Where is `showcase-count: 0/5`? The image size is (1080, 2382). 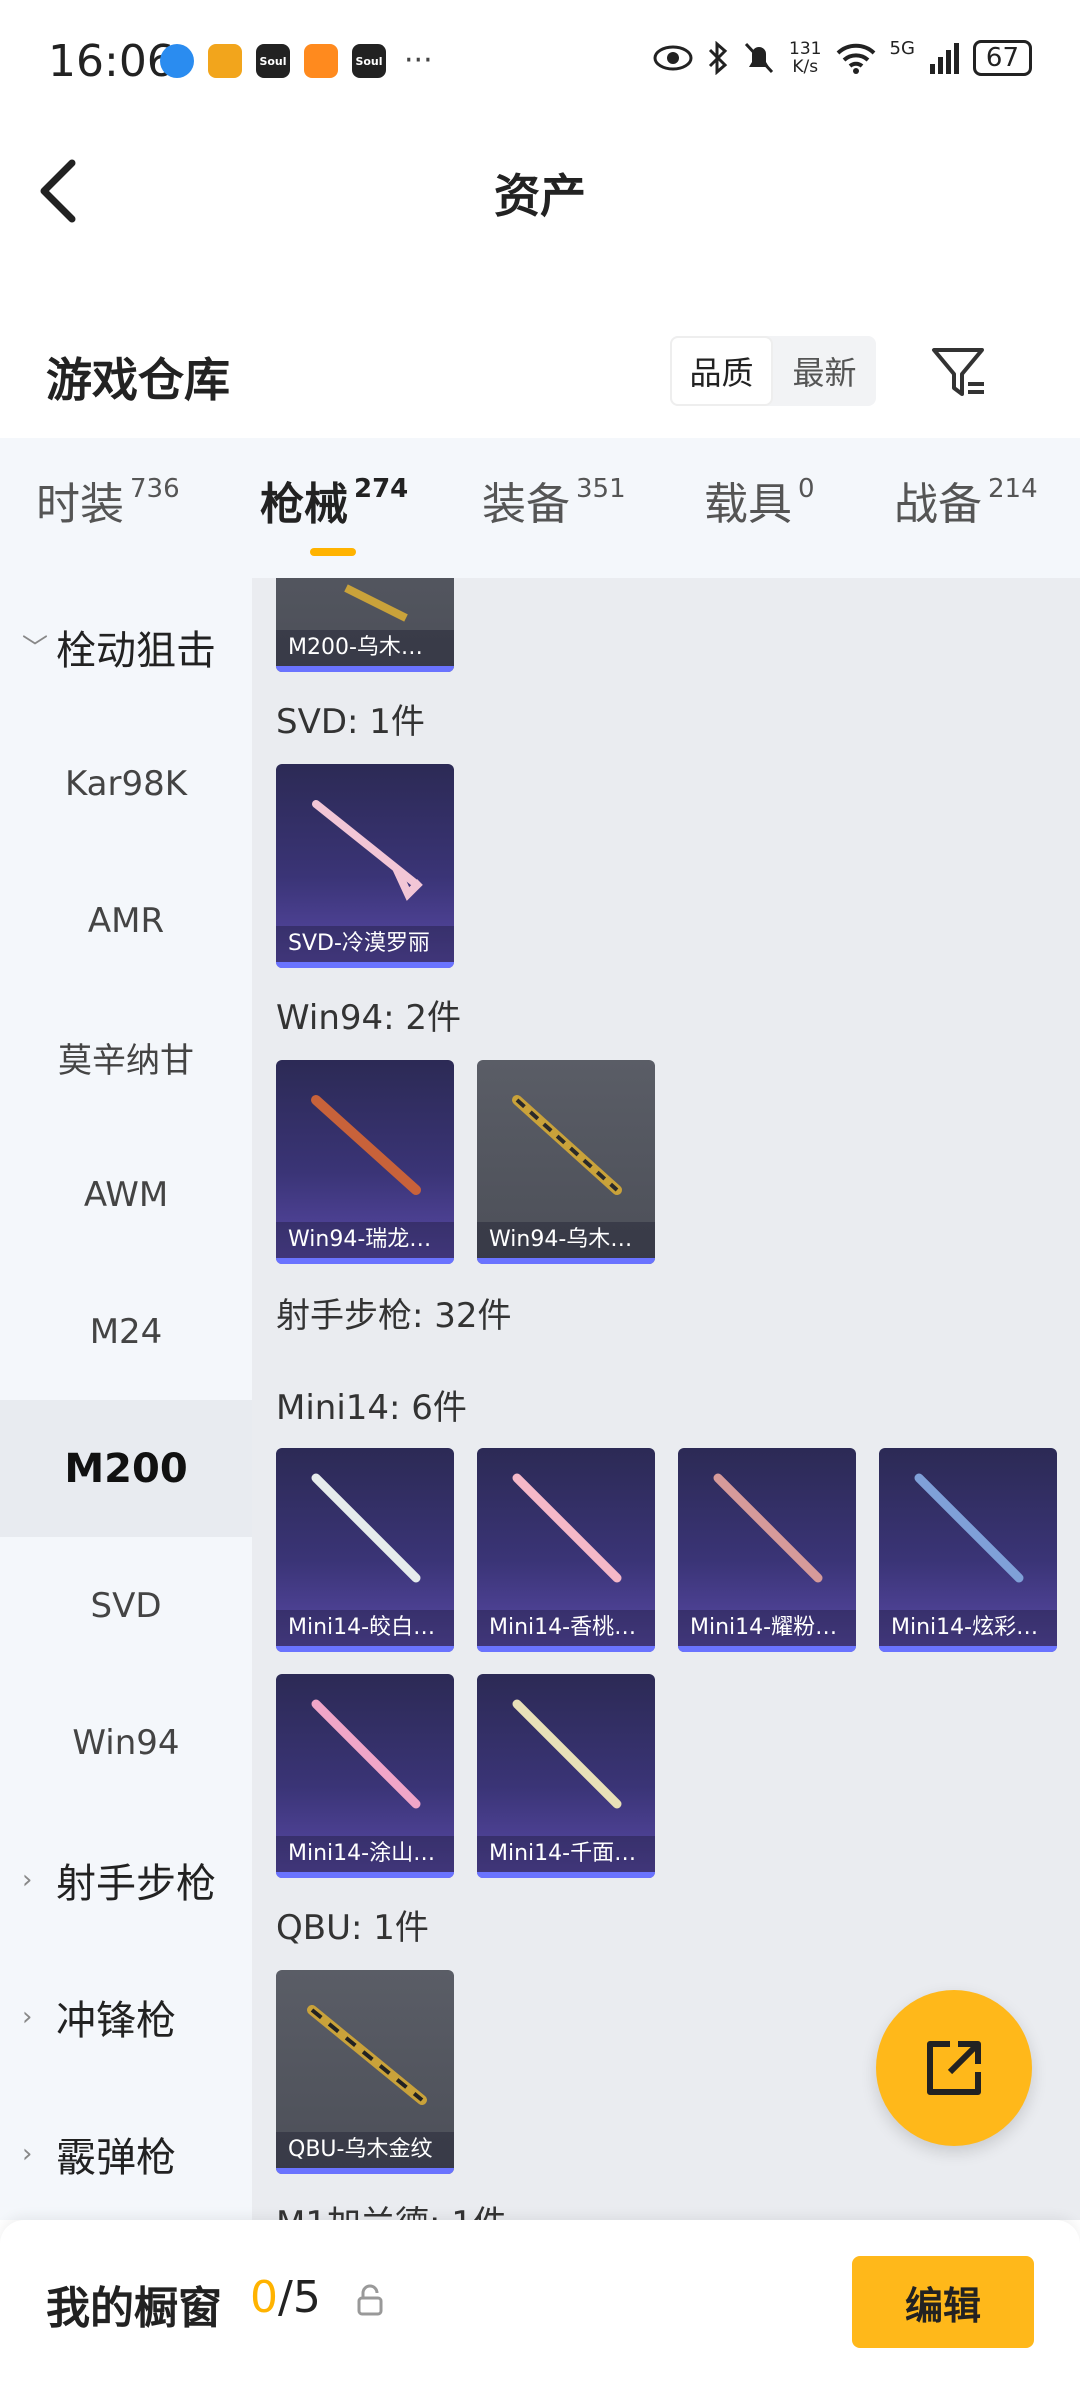
showcase-count: 0/5 is located at coordinates (285, 2297).